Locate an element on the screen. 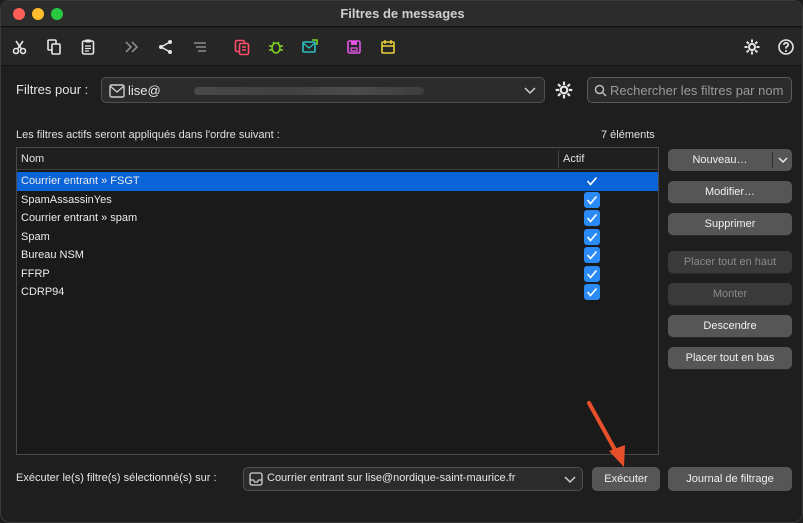 Image resolution: width=803 pixels, height=523 pixels. account-settings-icon is located at coordinates (564, 90).